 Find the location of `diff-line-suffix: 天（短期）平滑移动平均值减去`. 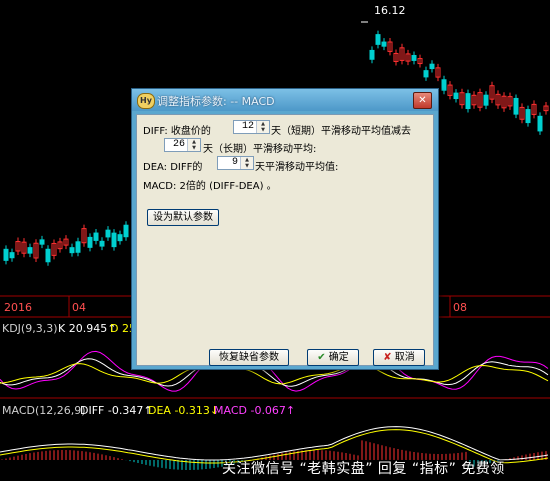

diff-line-suffix: 天（短期）平滑移动平均值减去 is located at coordinates (341, 131).